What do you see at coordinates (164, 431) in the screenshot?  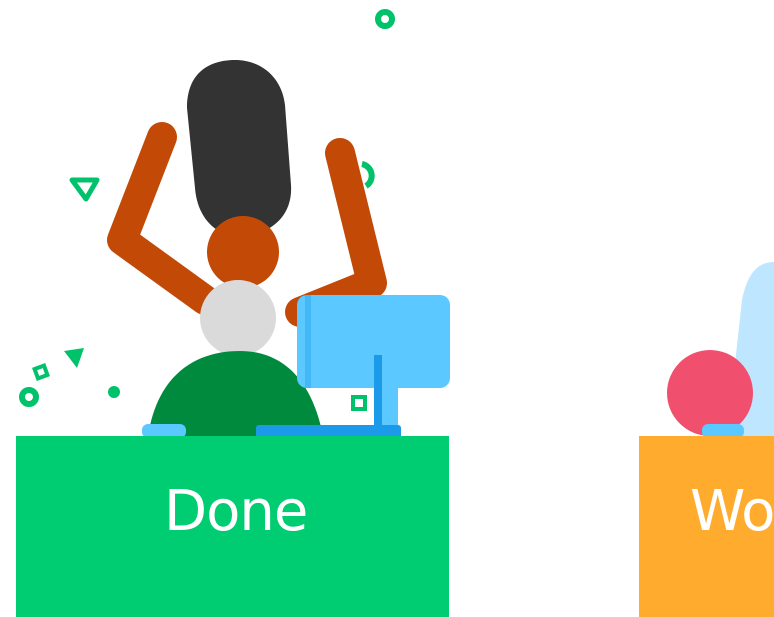 I see `left-hand` at bounding box center [164, 431].